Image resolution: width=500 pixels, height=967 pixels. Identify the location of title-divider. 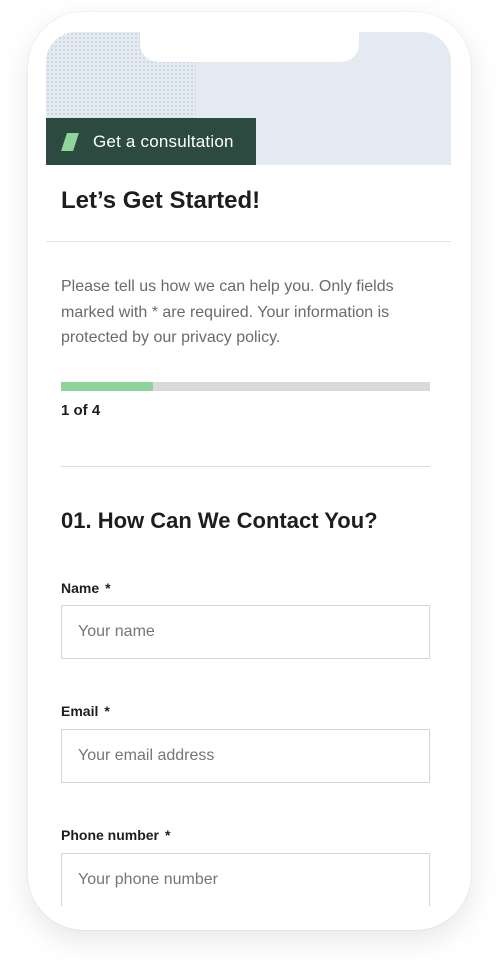
(248, 241).